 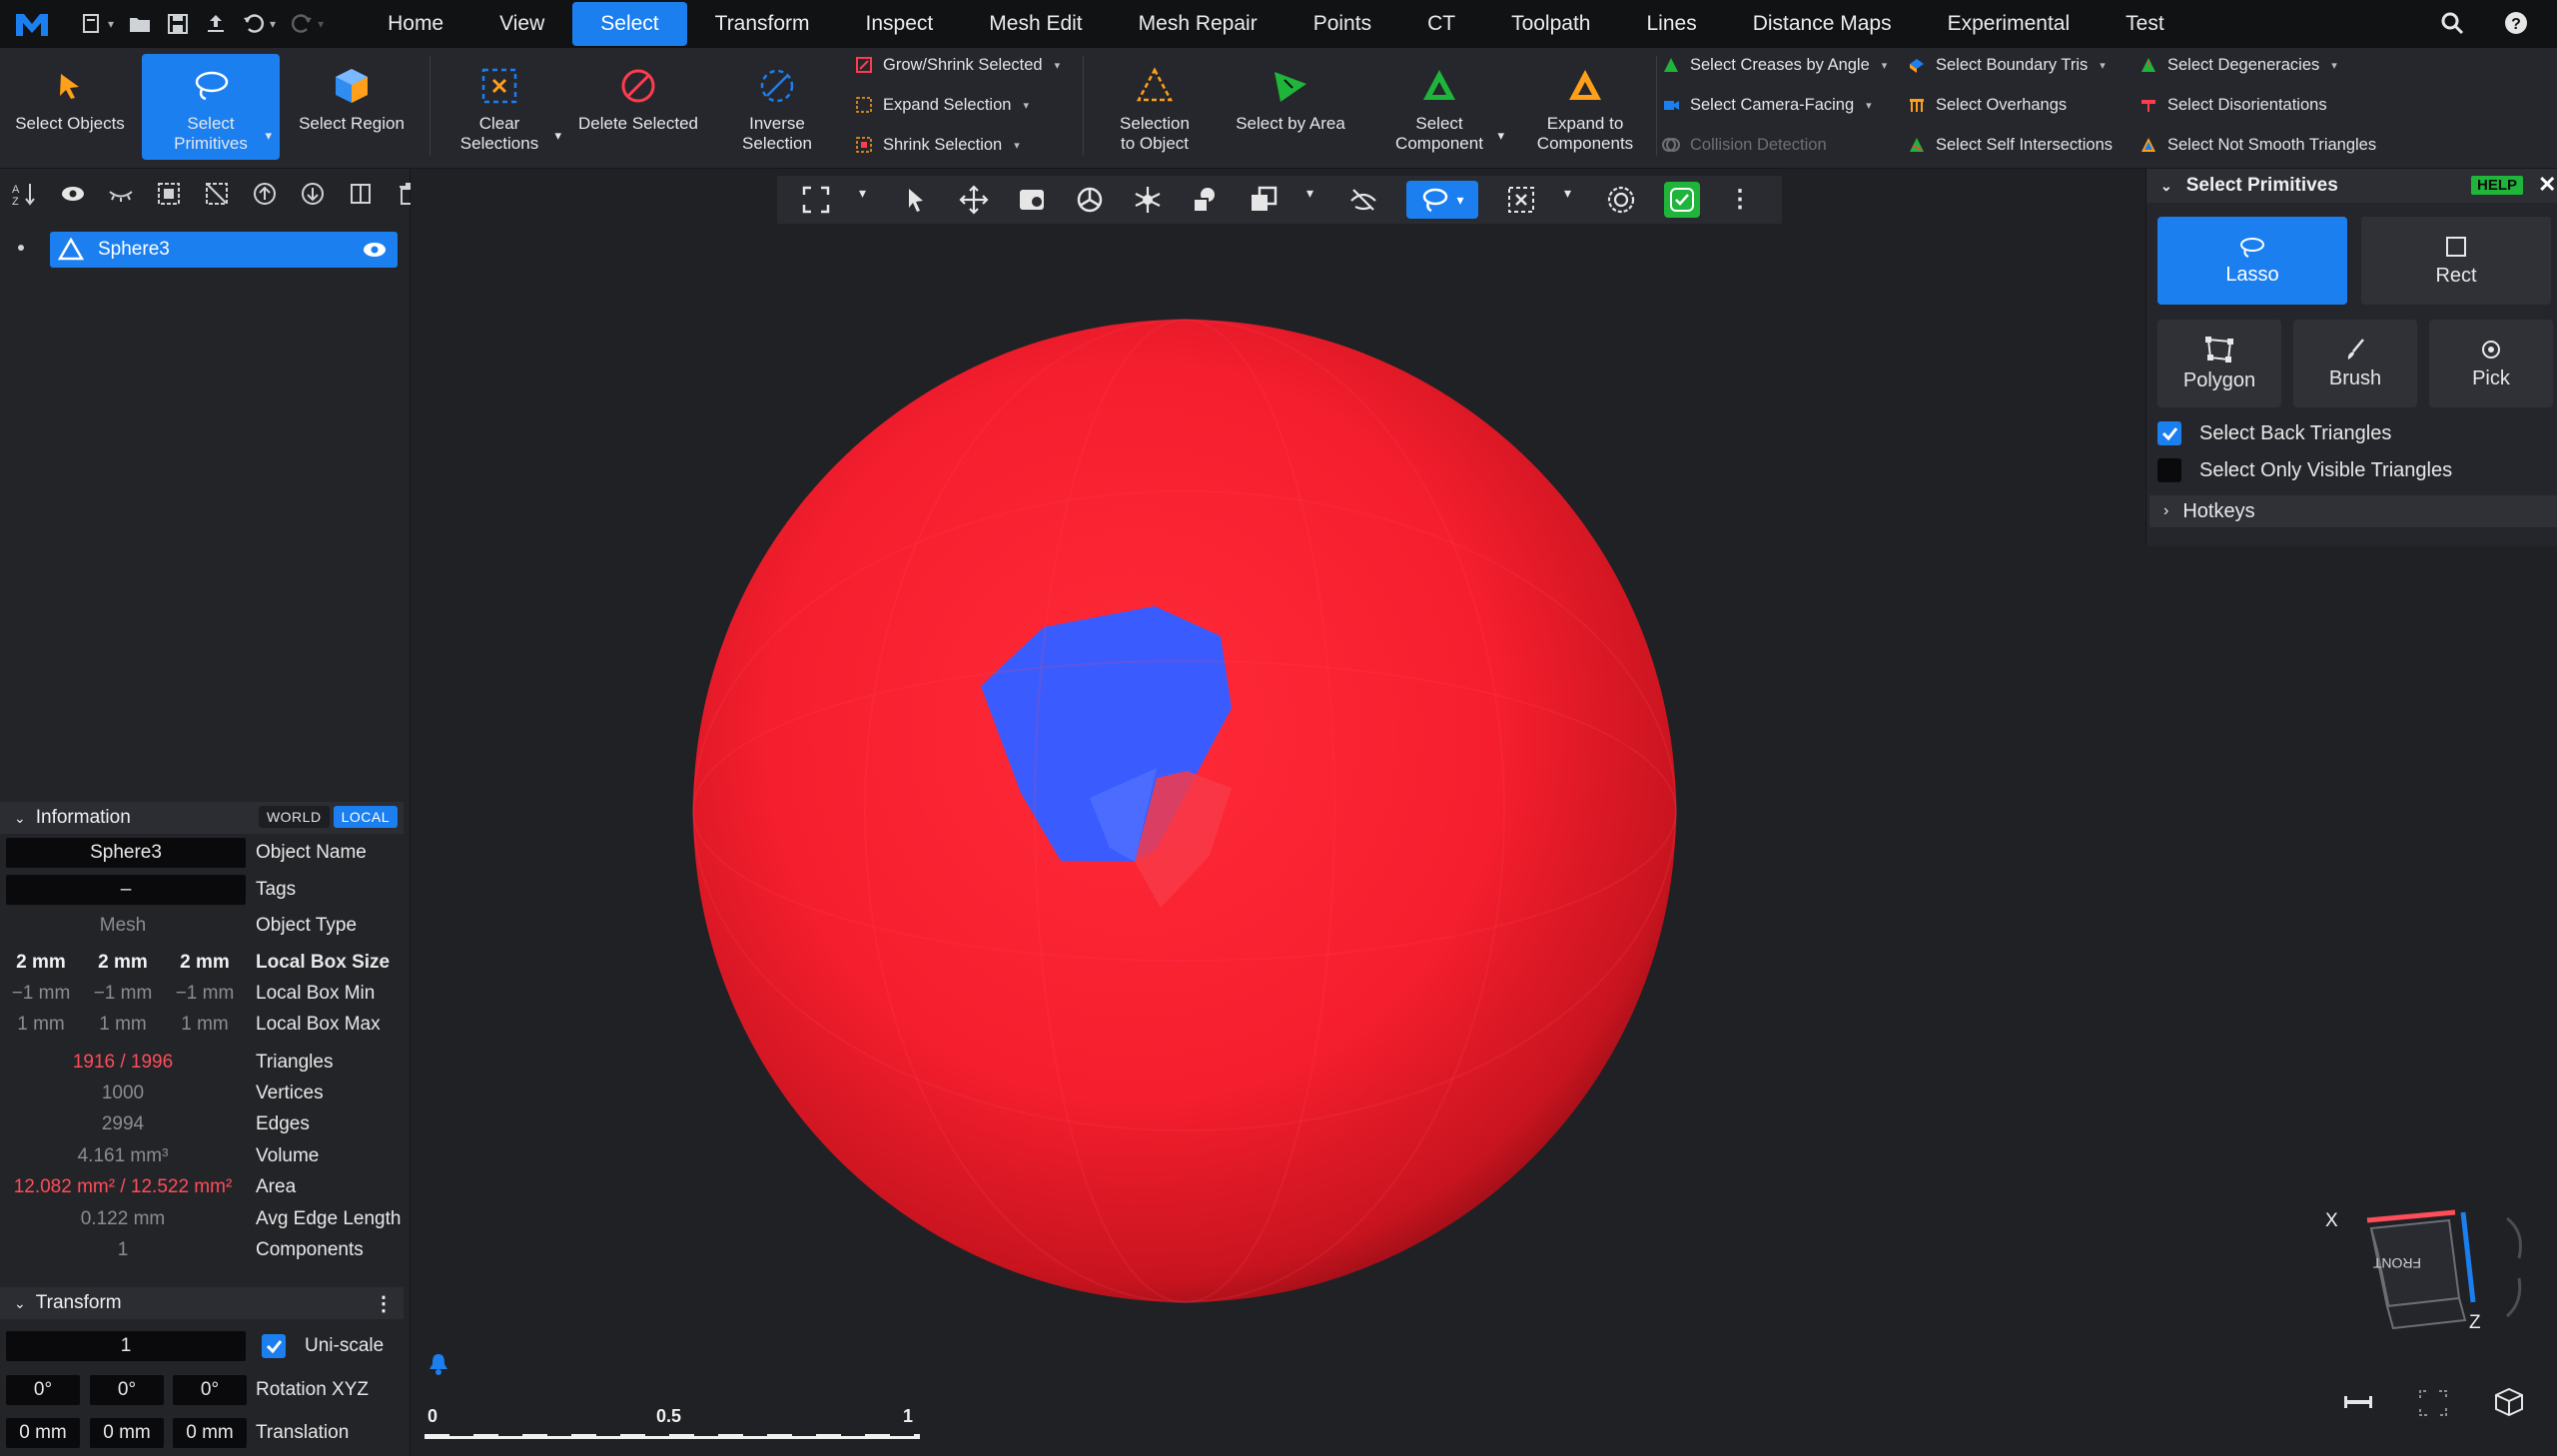 I want to click on move-down-icon, so click(x=313, y=194).